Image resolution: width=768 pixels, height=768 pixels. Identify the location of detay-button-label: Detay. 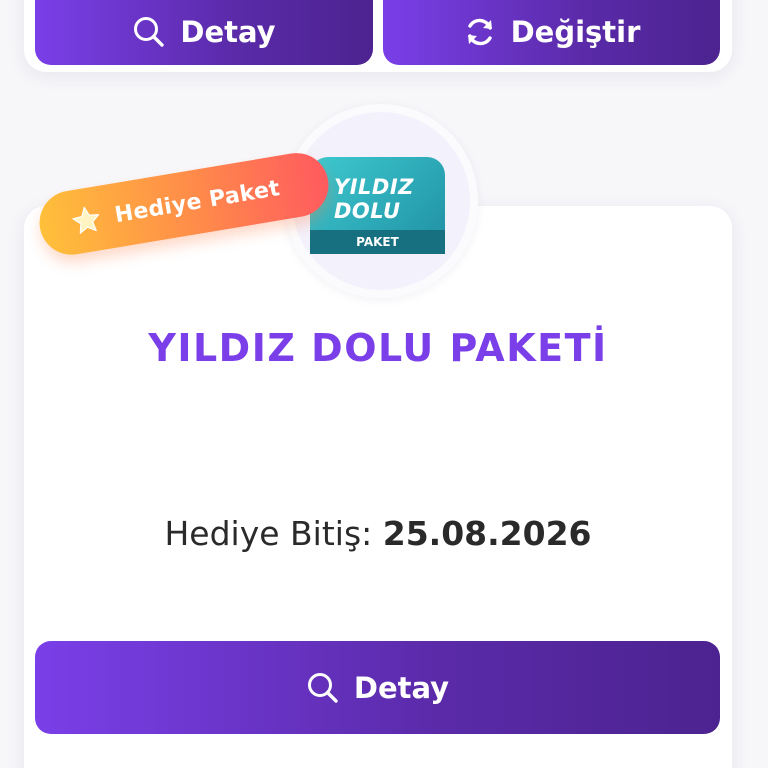
(401, 687).